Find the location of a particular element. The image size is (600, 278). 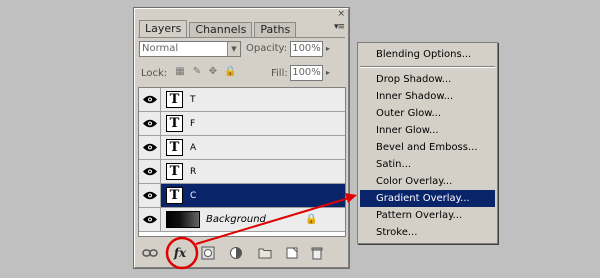

fill-field: 100% is located at coordinates (306, 73).